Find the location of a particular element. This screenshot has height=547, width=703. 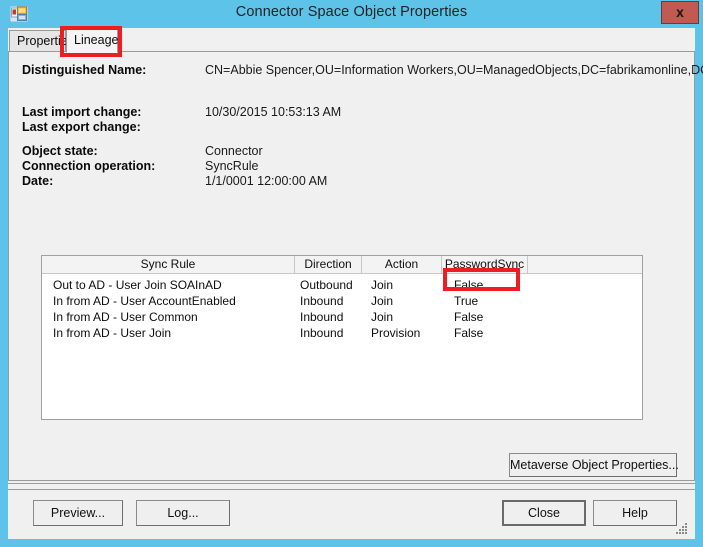

cell-sync-rule: In from AD - User Join is located at coordinates (112, 333).